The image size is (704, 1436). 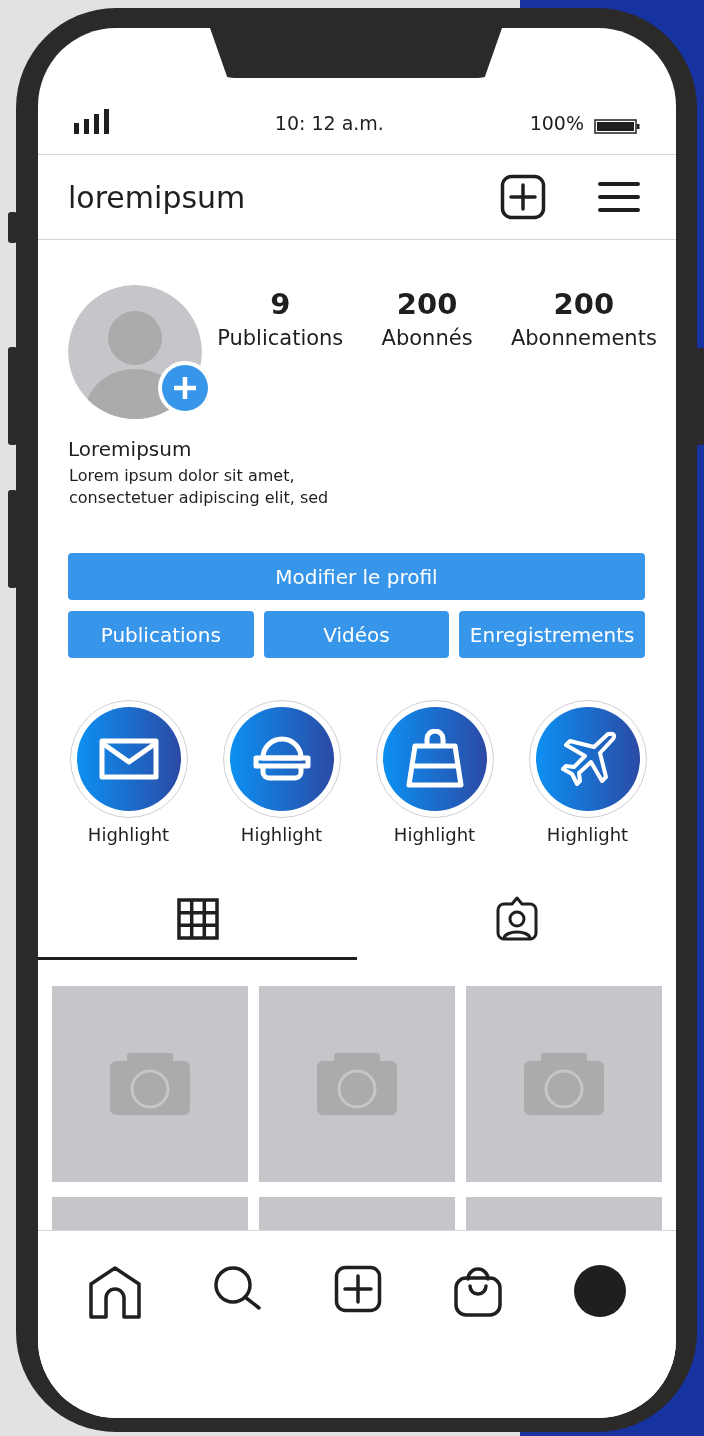 What do you see at coordinates (583, 338) in the screenshot?
I see `stat-label: Abonnements` at bounding box center [583, 338].